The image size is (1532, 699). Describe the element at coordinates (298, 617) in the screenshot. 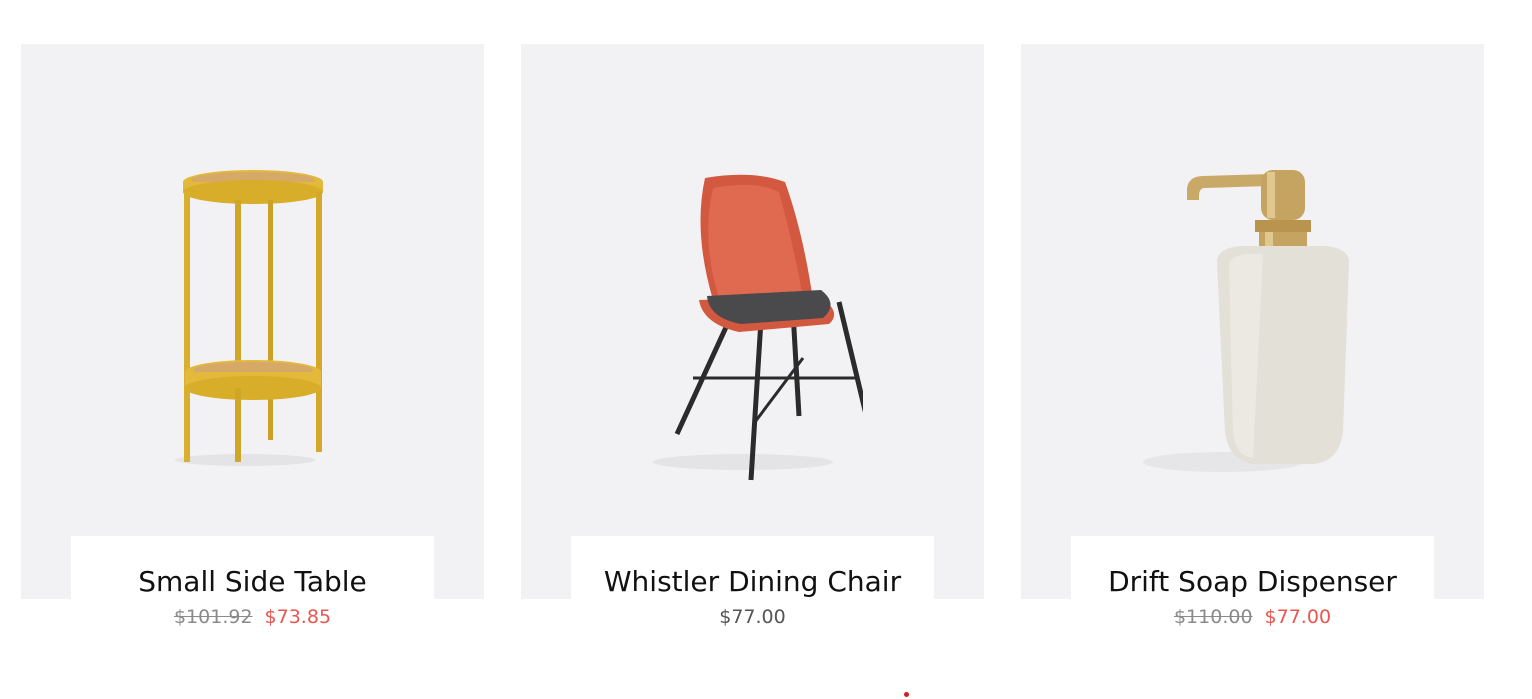

I see `sale-price: $73.85` at that location.